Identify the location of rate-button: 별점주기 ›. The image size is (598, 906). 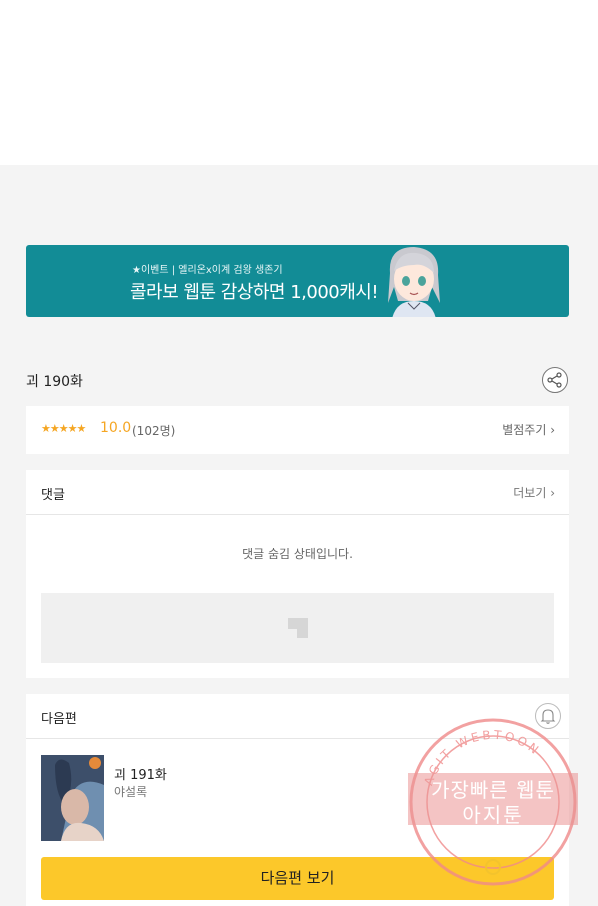
(528, 429).